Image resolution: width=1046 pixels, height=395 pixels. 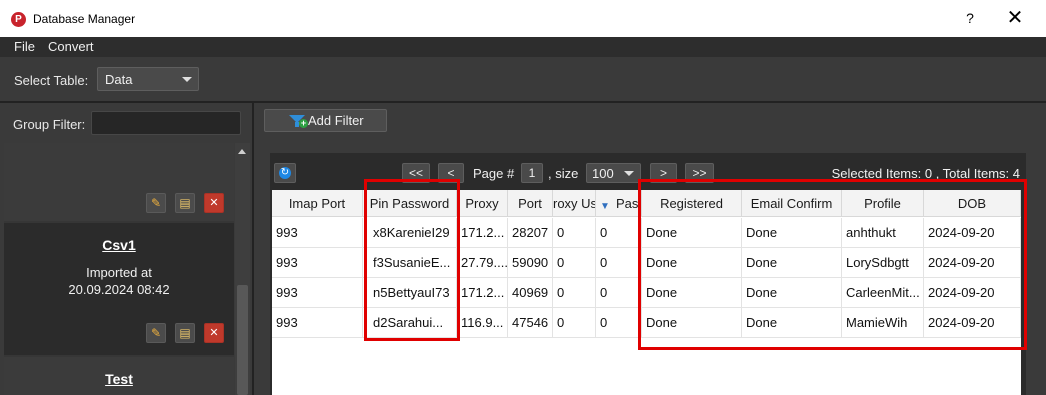 I want to click on table-cell: 47546, so click(x=530, y=323).